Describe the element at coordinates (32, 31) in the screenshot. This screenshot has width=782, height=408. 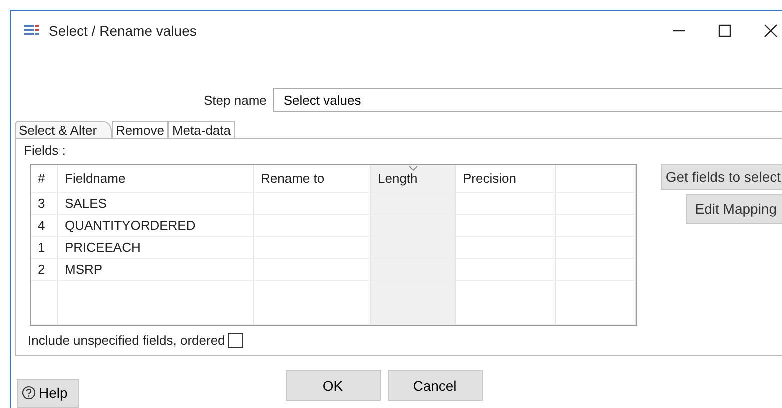
I see `table-icon` at that location.